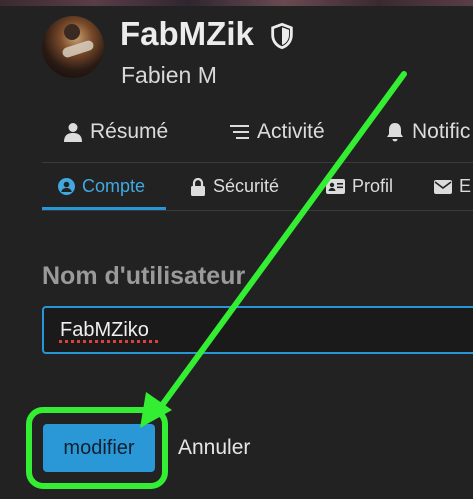  I want to click on tab-securite: Sécurité, so click(234, 186).